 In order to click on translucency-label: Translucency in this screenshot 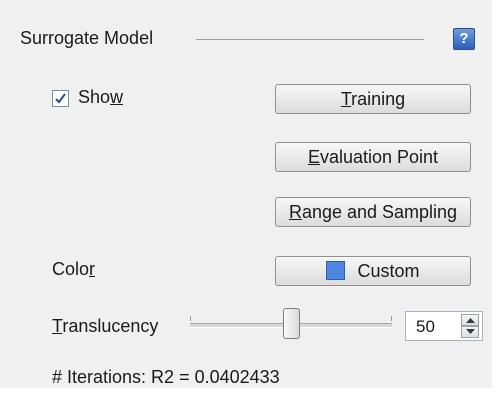, I will do `click(105, 326)`.